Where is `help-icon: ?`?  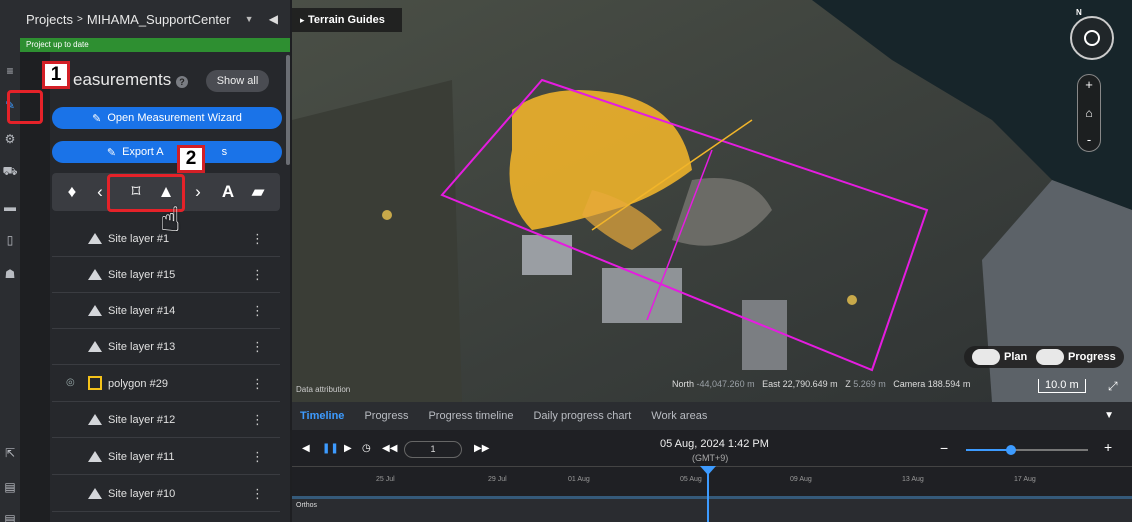
help-icon: ? is located at coordinates (182, 82).